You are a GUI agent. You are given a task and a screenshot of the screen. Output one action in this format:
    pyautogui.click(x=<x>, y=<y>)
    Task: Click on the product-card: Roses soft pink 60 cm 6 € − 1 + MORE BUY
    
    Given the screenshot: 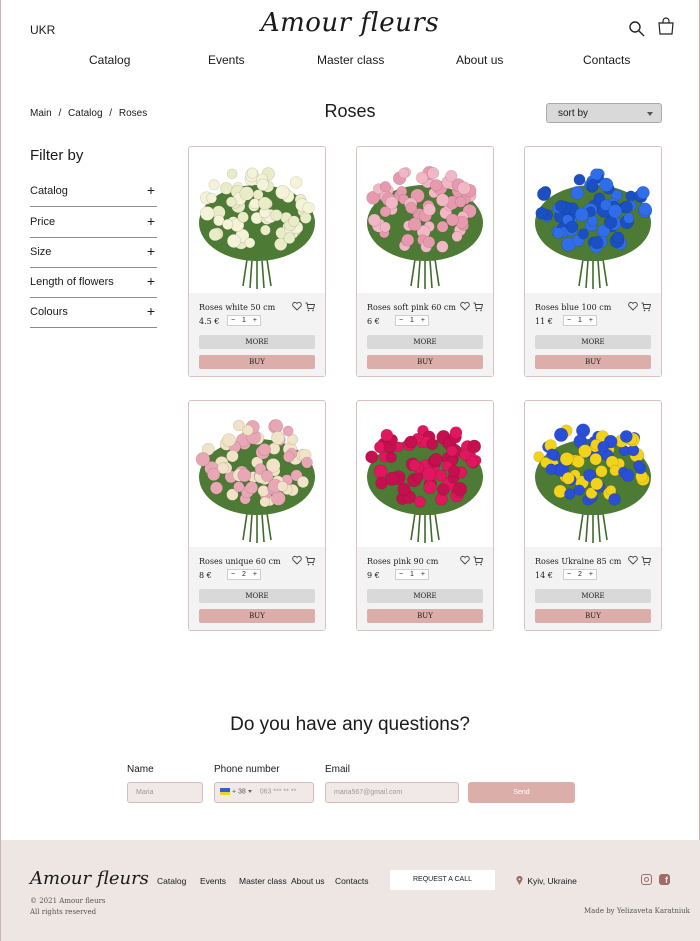 What is the action you would take?
    pyautogui.click(x=425, y=261)
    